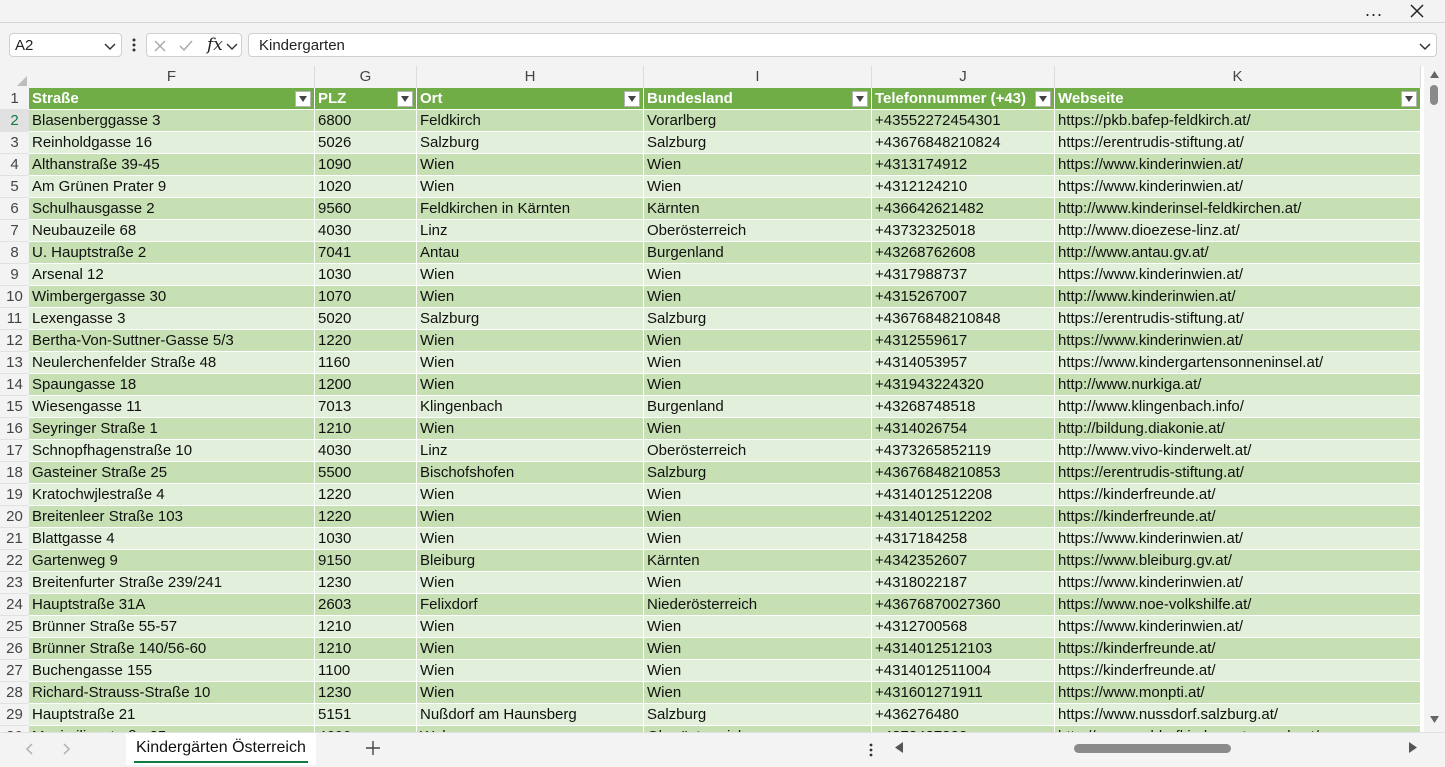 The height and width of the screenshot is (767, 1445). Describe the element at coordinates (172, 341) in the screenshot. I see `cell-strasse: Bertha-Von-Suttner-Gasse 5/3` at that location.